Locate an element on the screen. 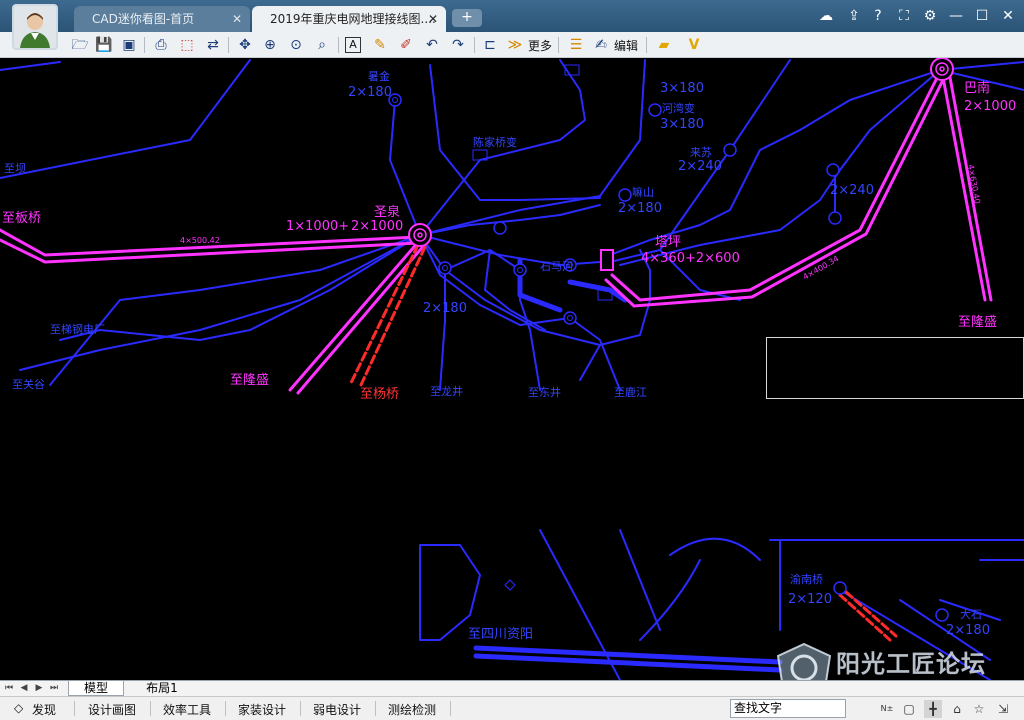 This screenshot has height=720, width=1024. tab-drawing: 2019年重庆电网地理接线图.... ✕ is located at coordinates (349, 19).